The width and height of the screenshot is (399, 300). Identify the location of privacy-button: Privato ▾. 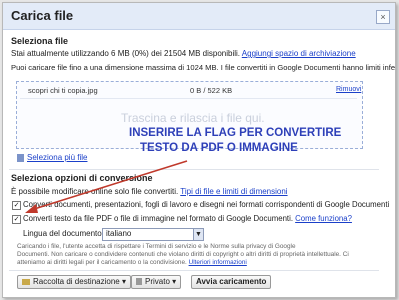
(156, 282).